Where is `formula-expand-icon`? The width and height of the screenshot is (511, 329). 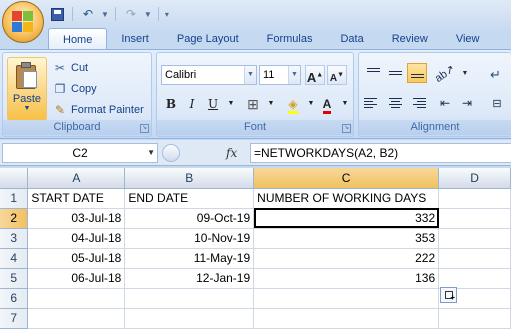 formula-expand-icon is located at coordinates (171, 153).